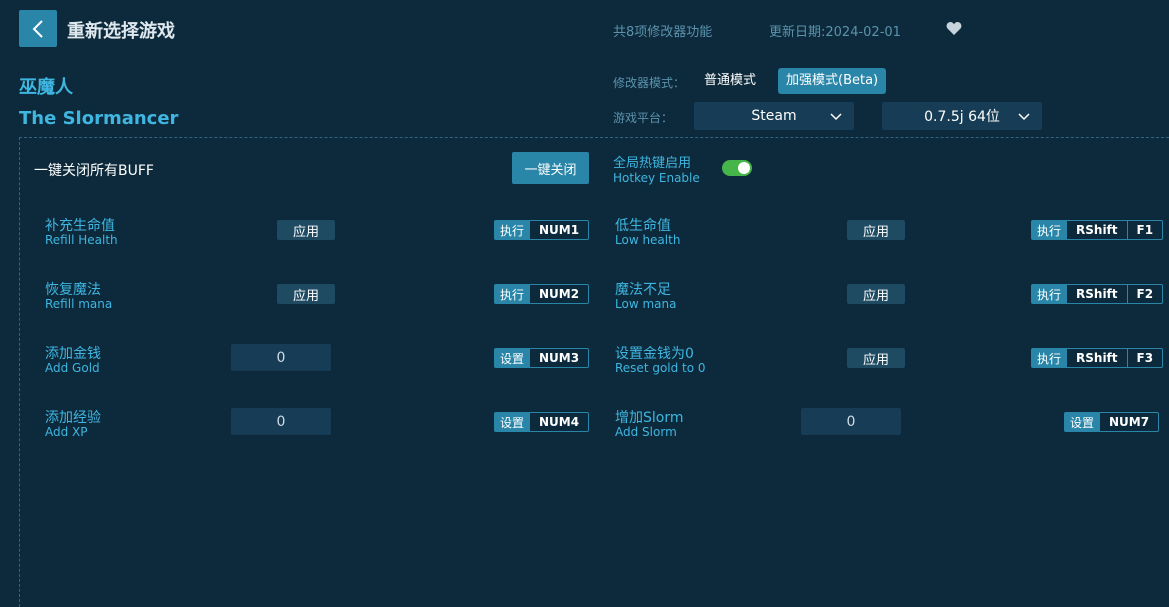  Describe the element at coordinates (73, 418) in the screenshot. I see `feature-label-cn: 添加经验` at that location.